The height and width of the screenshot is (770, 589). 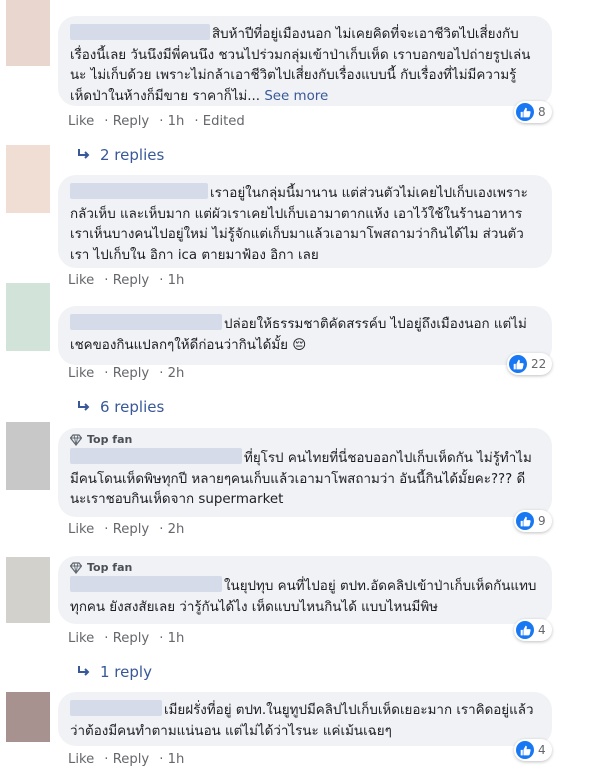 I want to click on reaction-count: 8, so click(x=542, y=112).